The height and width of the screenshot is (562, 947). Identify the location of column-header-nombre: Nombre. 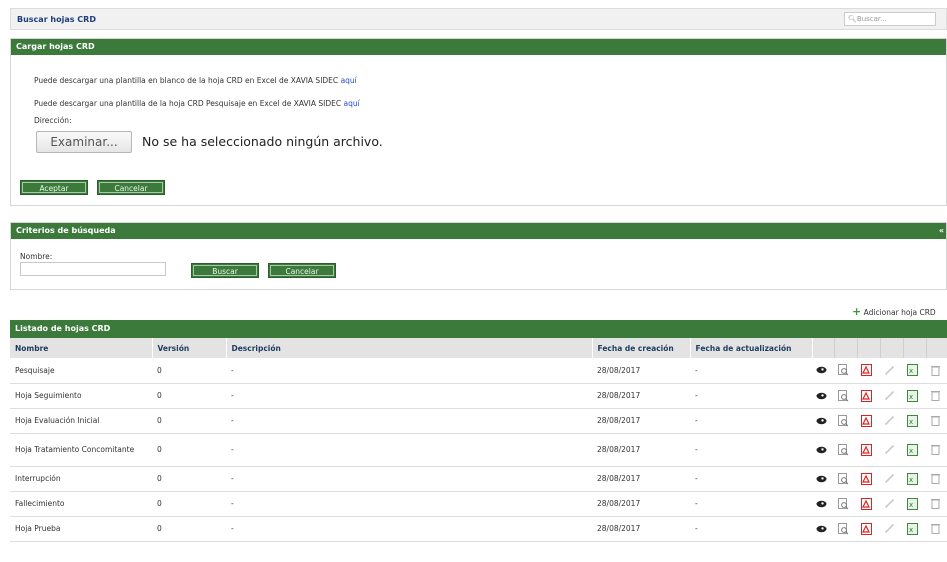
(81, 348).